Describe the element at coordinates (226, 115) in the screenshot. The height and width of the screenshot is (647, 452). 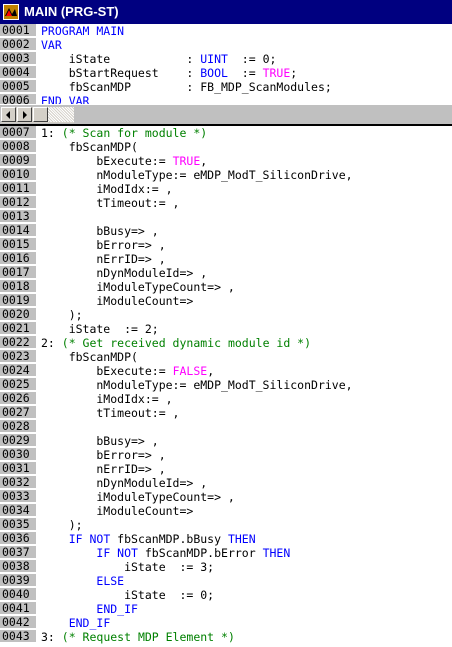
I see `editor-splitter` at that location.